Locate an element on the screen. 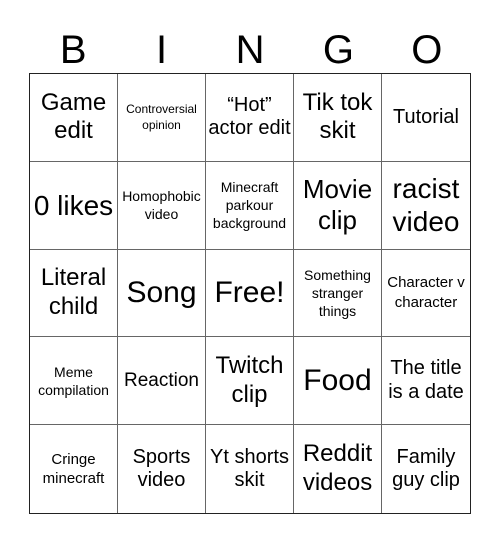  header-letter-b: B is located at coordinates (73, 50).